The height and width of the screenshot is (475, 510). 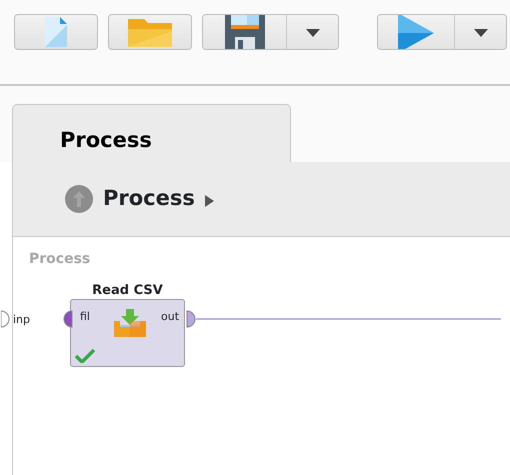 What do you see at coordinates (151, 133) in the screenshot?
I see `tab: Process` at bounding box center [151, 133].